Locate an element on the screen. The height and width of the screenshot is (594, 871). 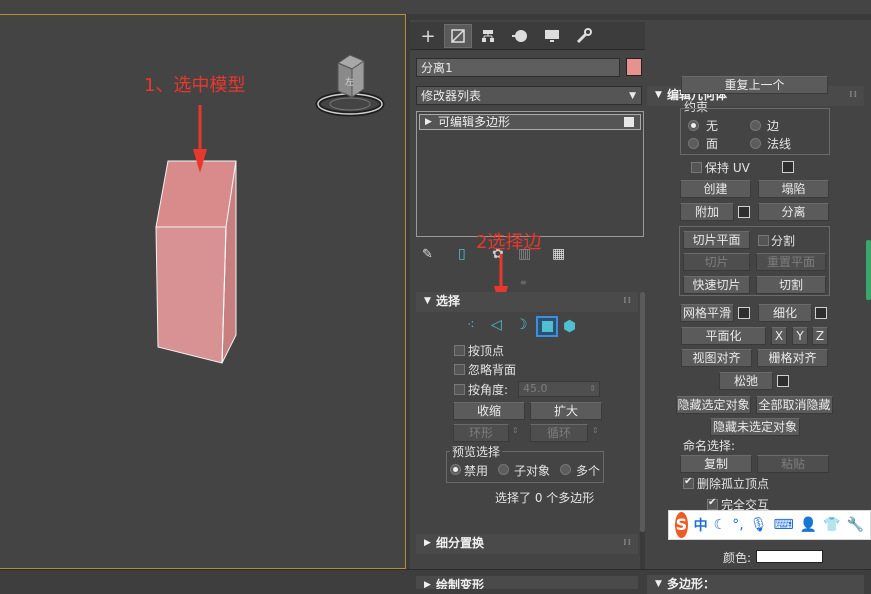
by-vertex-checkbox is located at coordinates (459, 350).